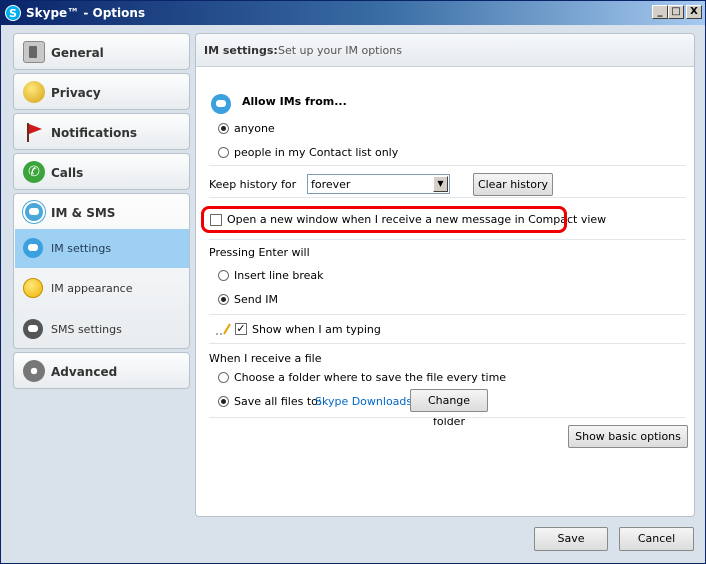  Describe the element at coordinates (13, 13) in the screenshot. I see `skype-logo-icon: S` at that location.